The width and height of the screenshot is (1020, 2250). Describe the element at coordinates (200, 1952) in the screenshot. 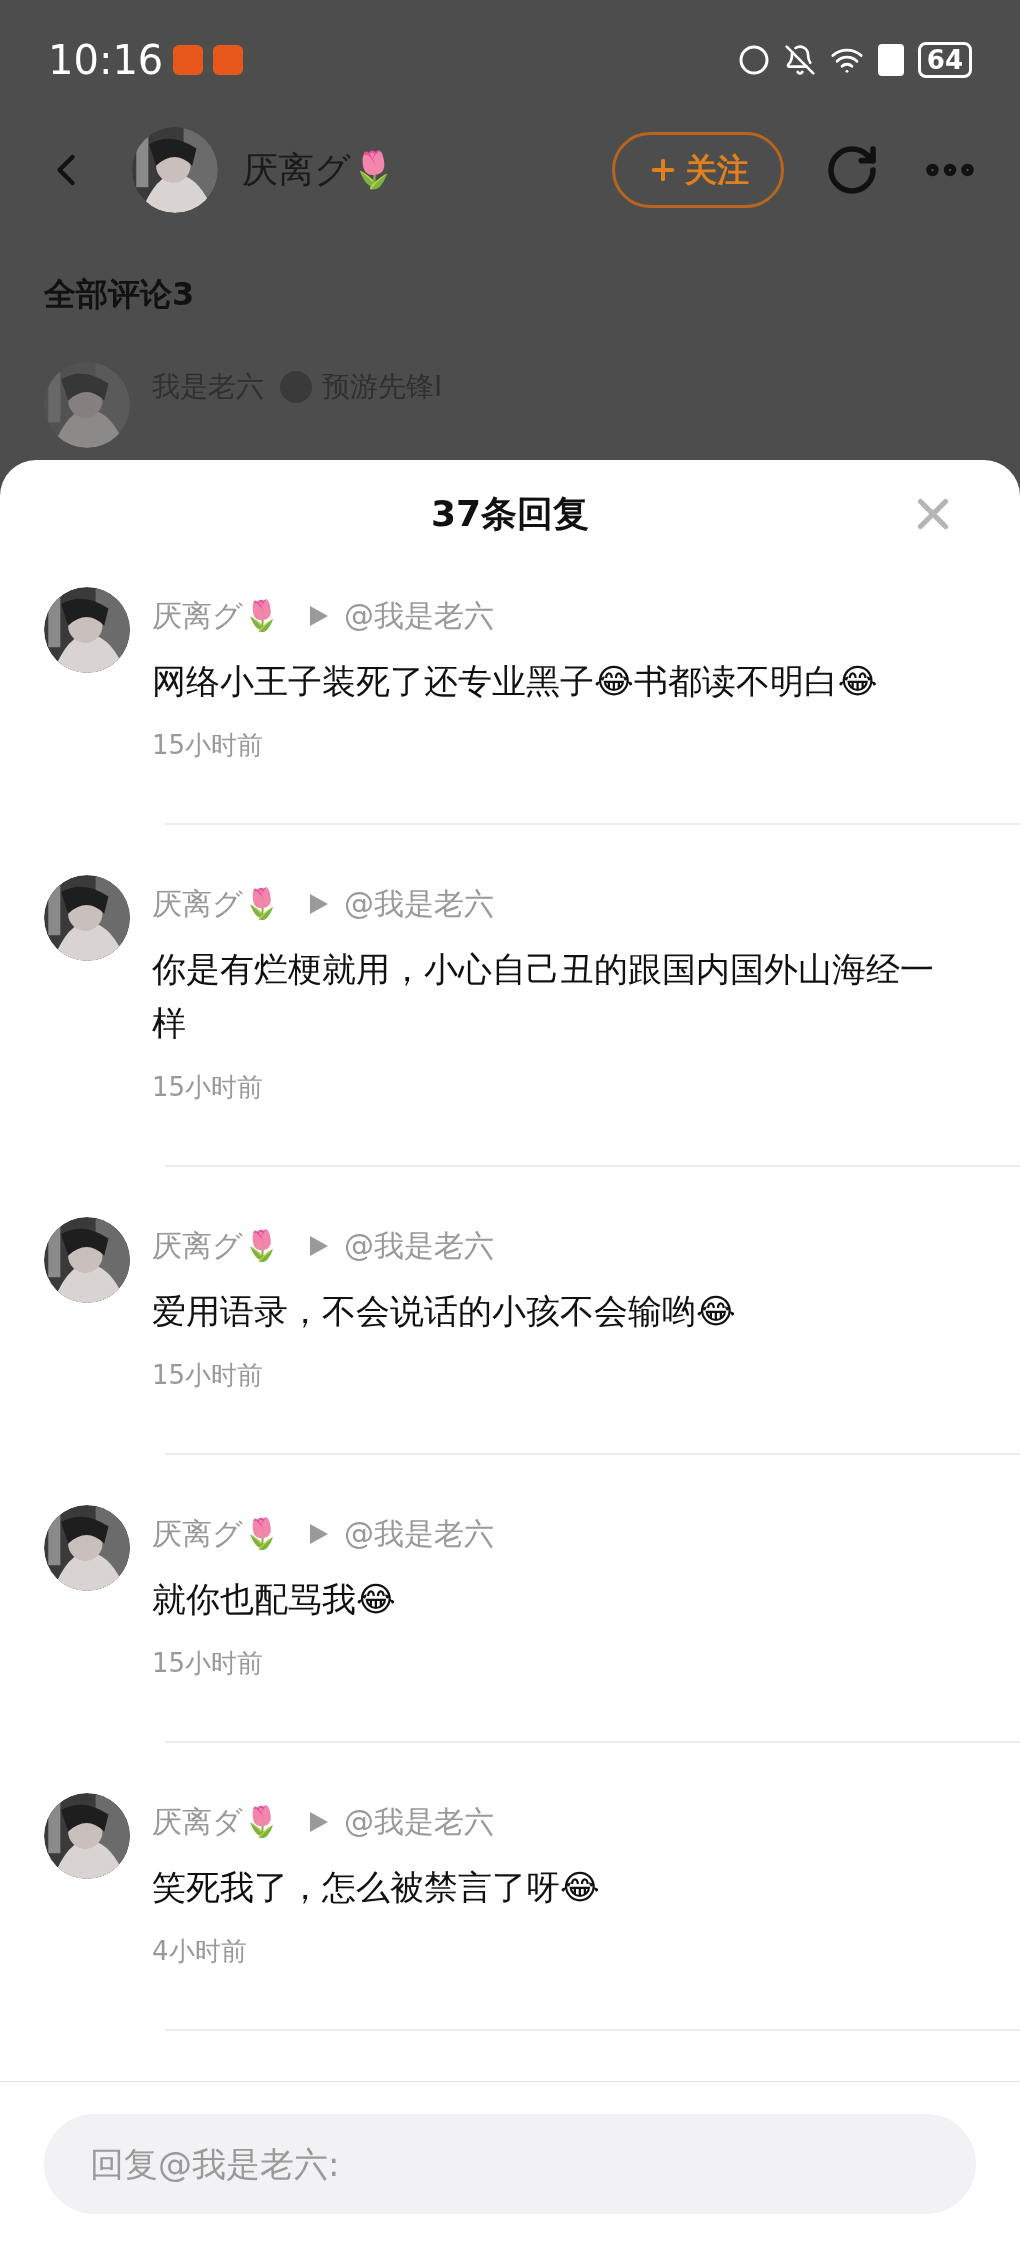

I see `comment-time: 4小时前` at that location.